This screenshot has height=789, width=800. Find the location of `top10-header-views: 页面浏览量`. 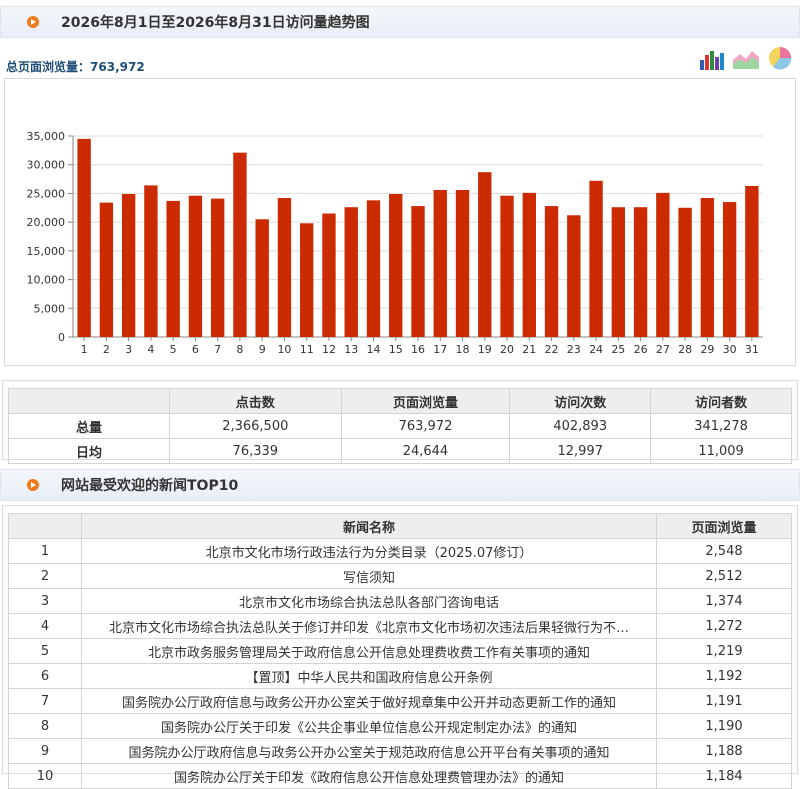

top10-header-views: 页面浏览量 is located at coordinates (724, 526).